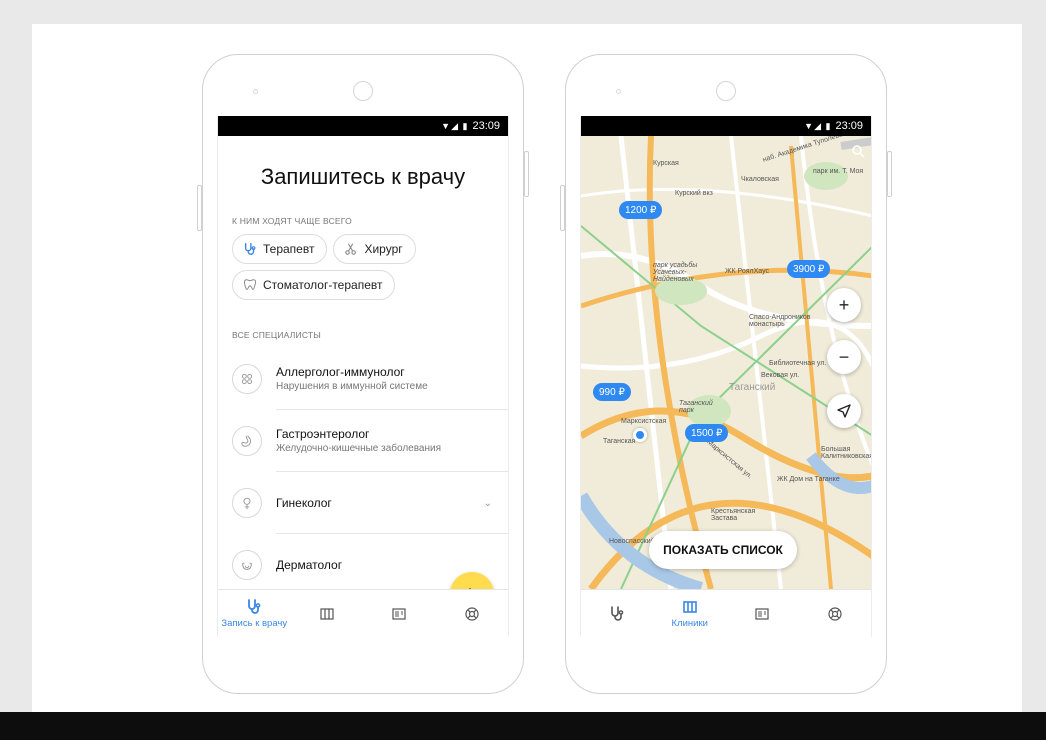 The image size is (1046, 740). I want to click on map-label: Курская, so click(666, 163).